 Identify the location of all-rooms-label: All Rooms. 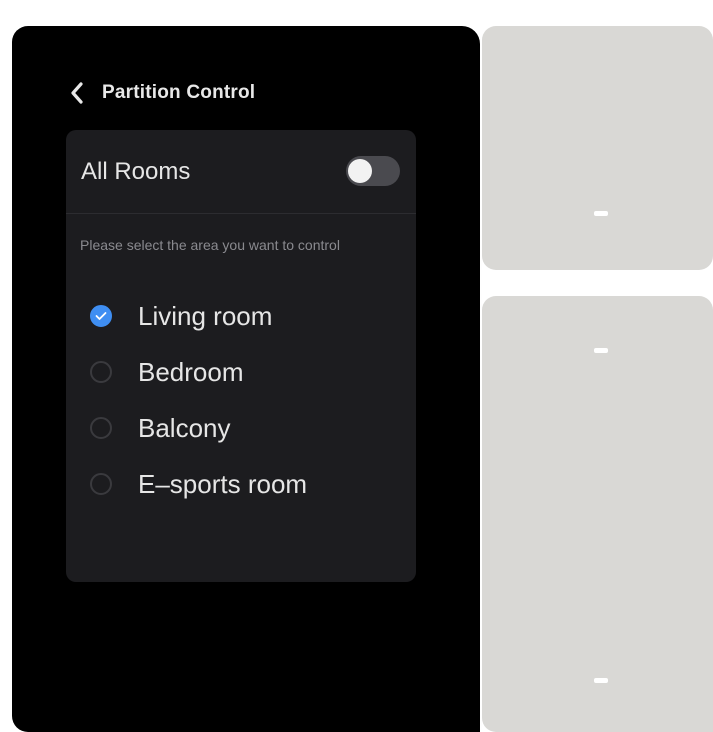
(136, 171).